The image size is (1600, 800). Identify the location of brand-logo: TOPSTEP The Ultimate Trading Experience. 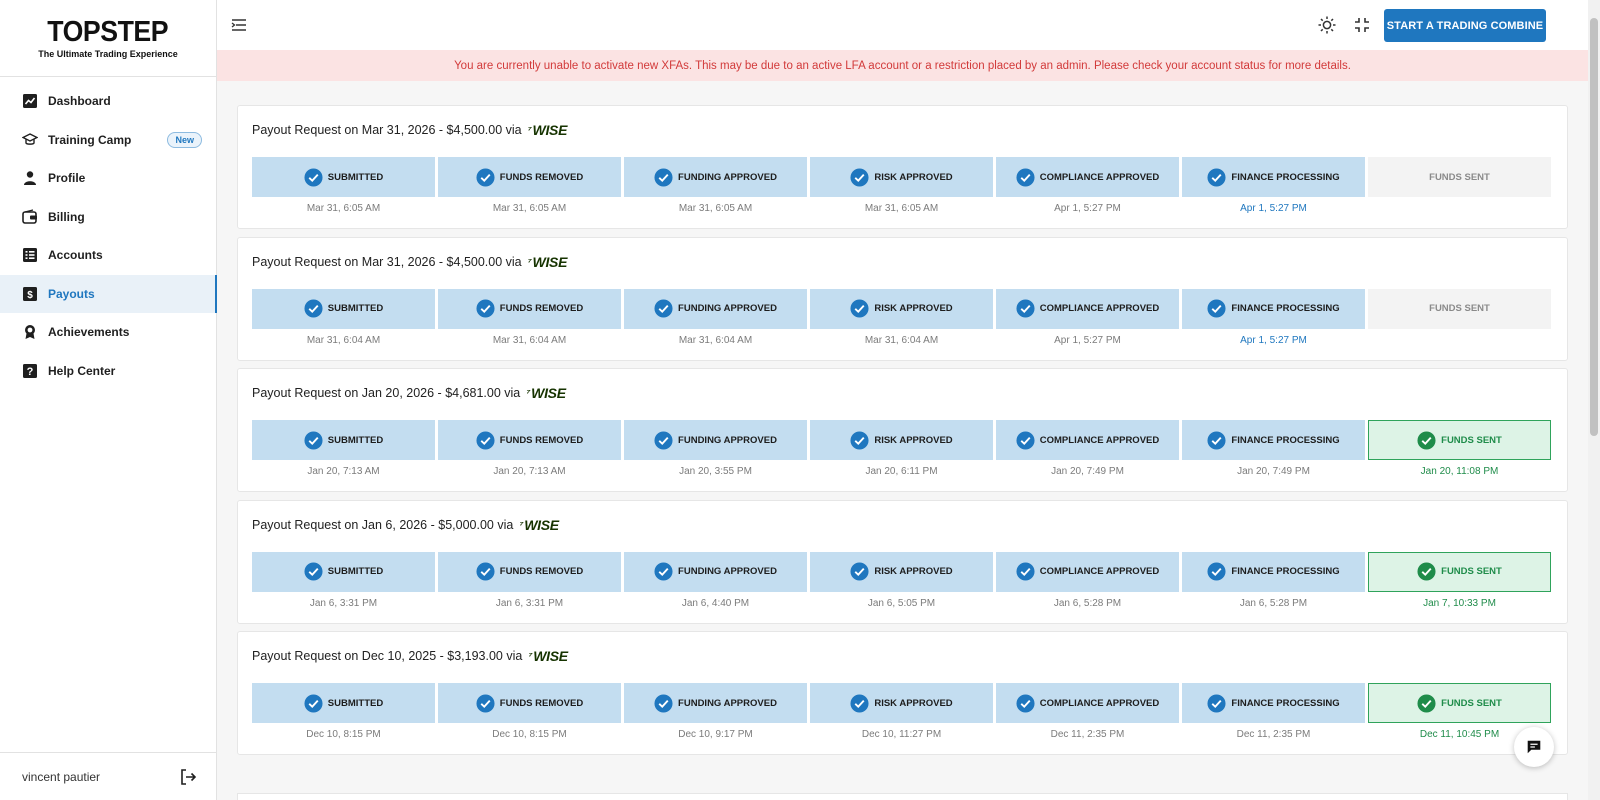
(108, 38).